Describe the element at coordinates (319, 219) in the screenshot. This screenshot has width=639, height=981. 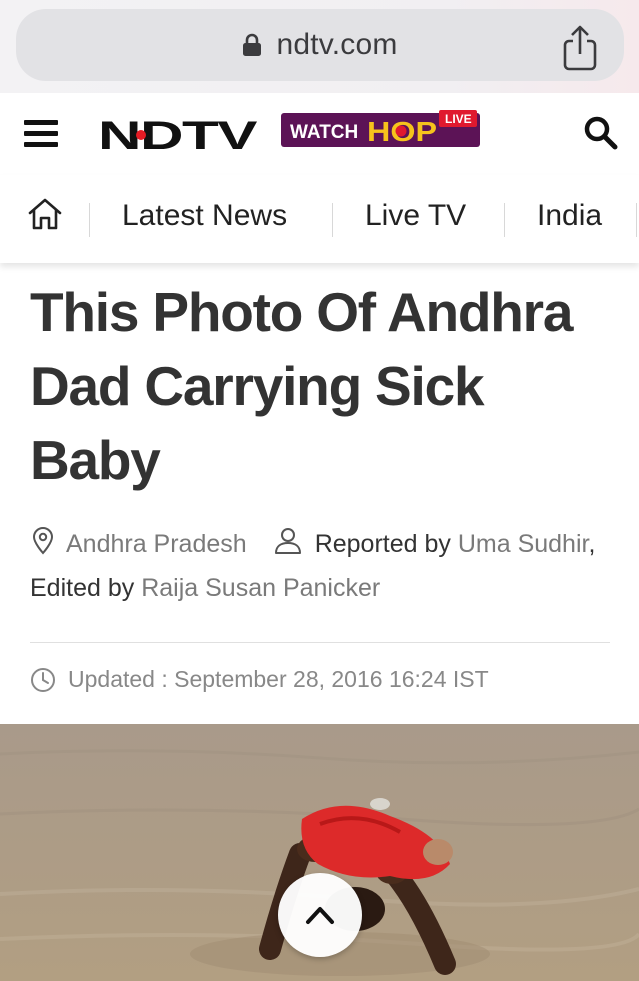
I see `section-nav: Latest News Live TV India` at that location.